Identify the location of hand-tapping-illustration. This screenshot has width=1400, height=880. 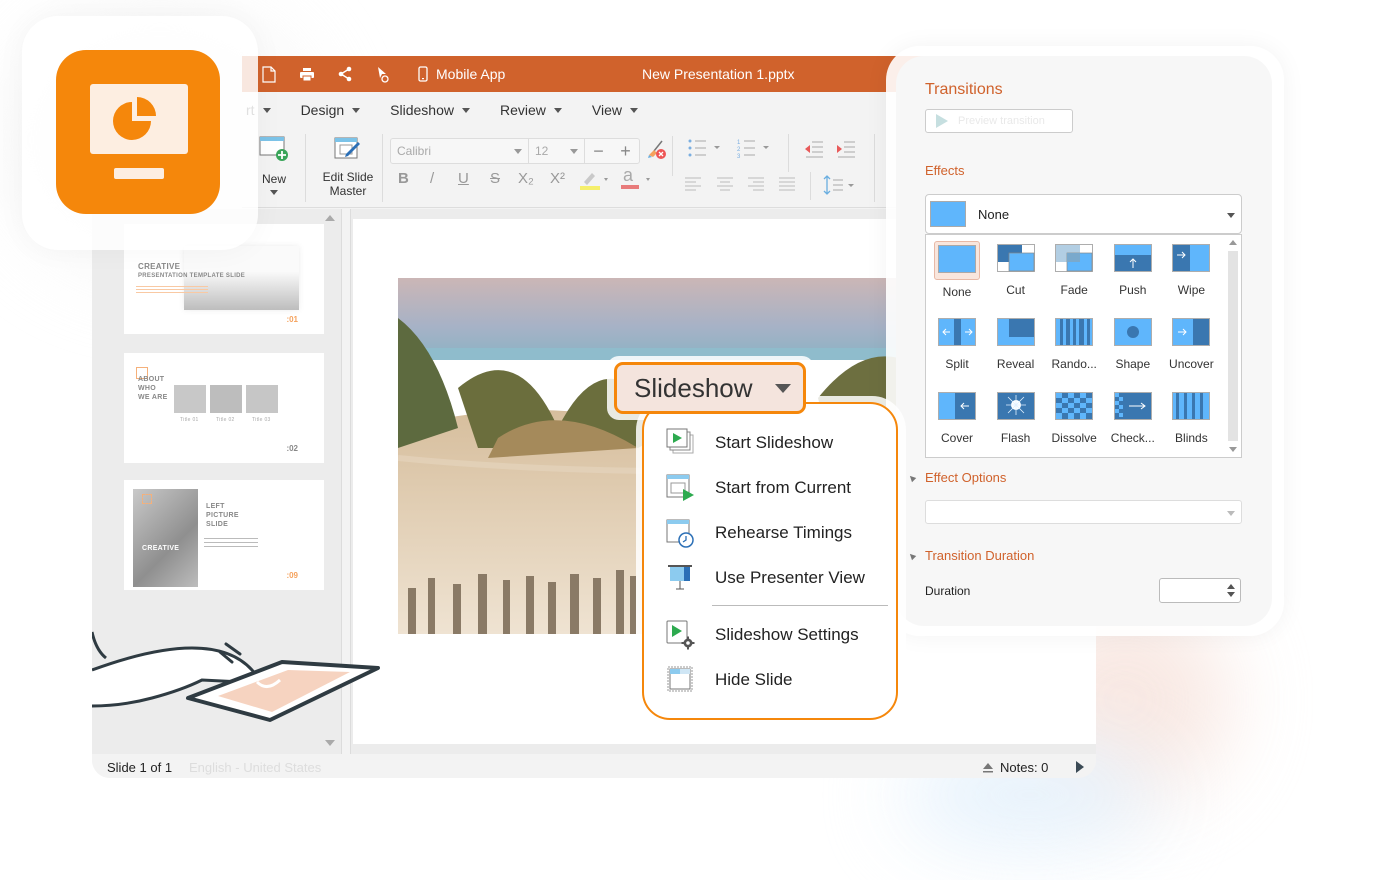
(236, 676).